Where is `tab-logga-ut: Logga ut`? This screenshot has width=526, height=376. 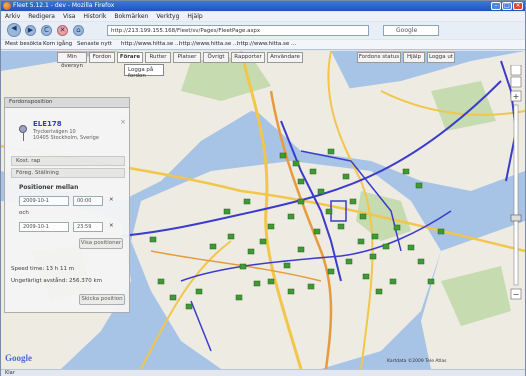
tab-logga-ut: Logga ut is located at coordinates (441, 57).